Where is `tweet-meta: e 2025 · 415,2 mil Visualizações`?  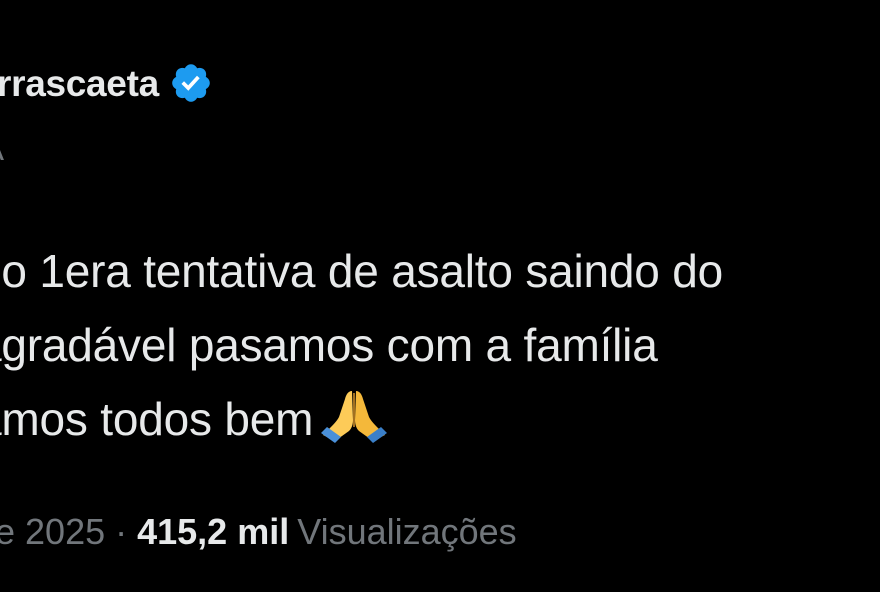 tweet-meta: e 2025 · 415,2 mil Visualizações is located at coordinates (258, 532).